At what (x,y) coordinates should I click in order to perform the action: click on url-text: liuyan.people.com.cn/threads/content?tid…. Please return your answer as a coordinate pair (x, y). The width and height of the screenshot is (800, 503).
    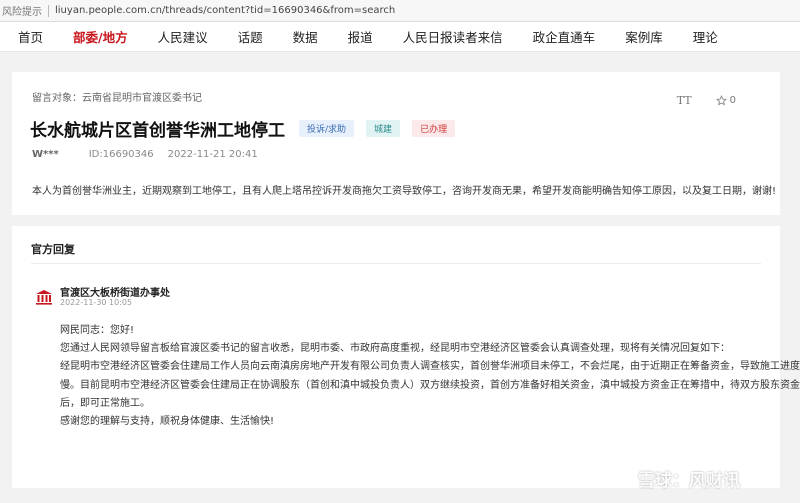
    Looking at the image, I should click on (225, 10).